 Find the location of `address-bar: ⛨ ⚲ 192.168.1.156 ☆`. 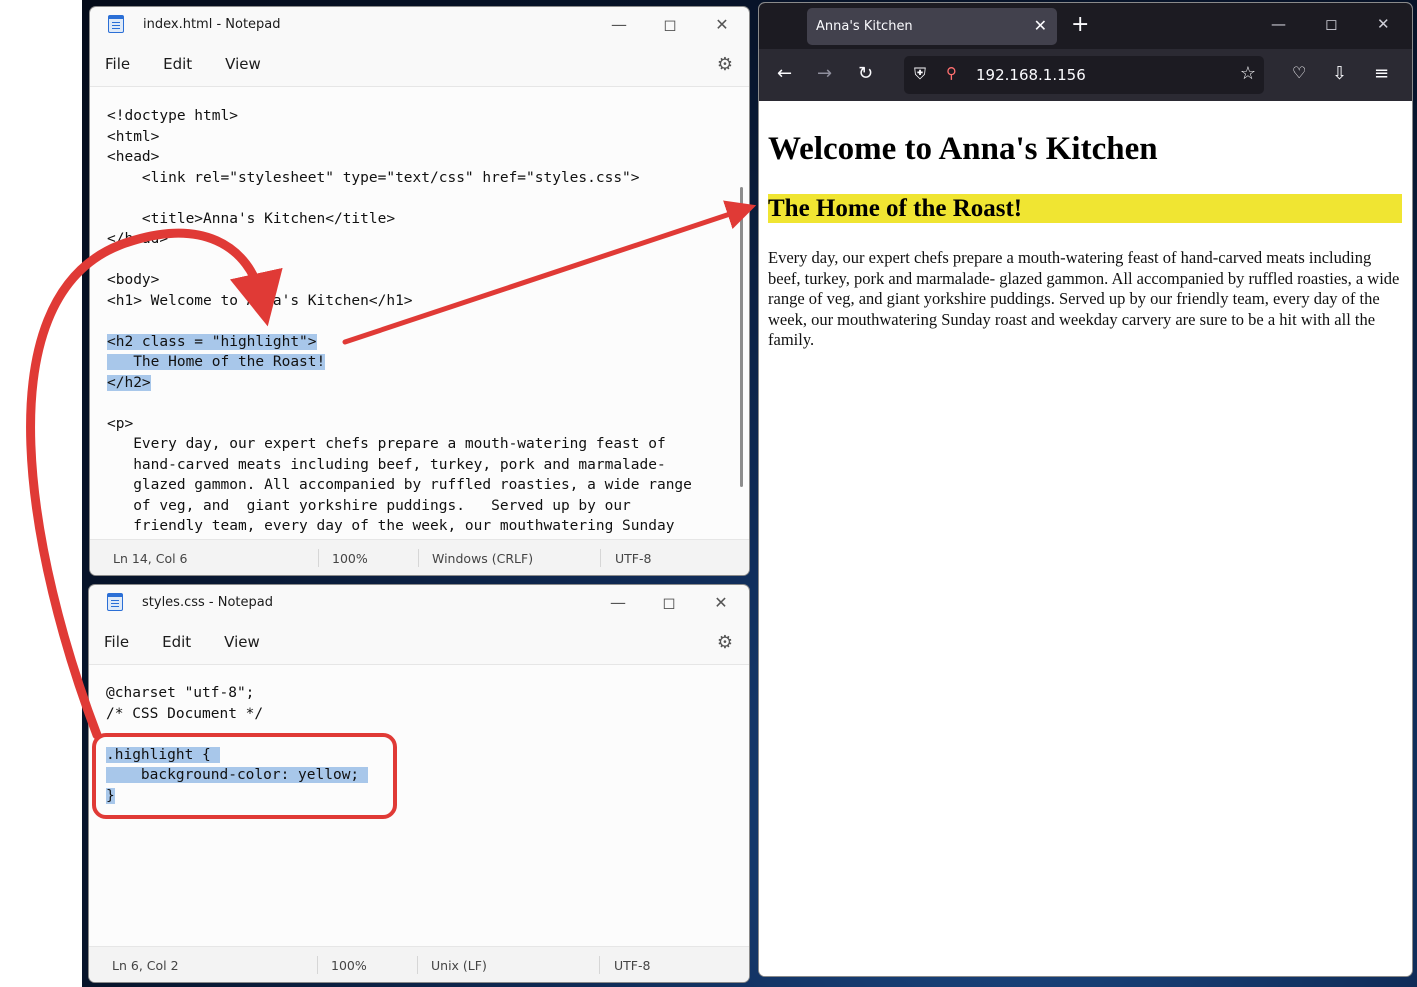

address-bar: ⛨ ⚲ 192.168.1.156 ☆ is located at coordinates (1084, 75).